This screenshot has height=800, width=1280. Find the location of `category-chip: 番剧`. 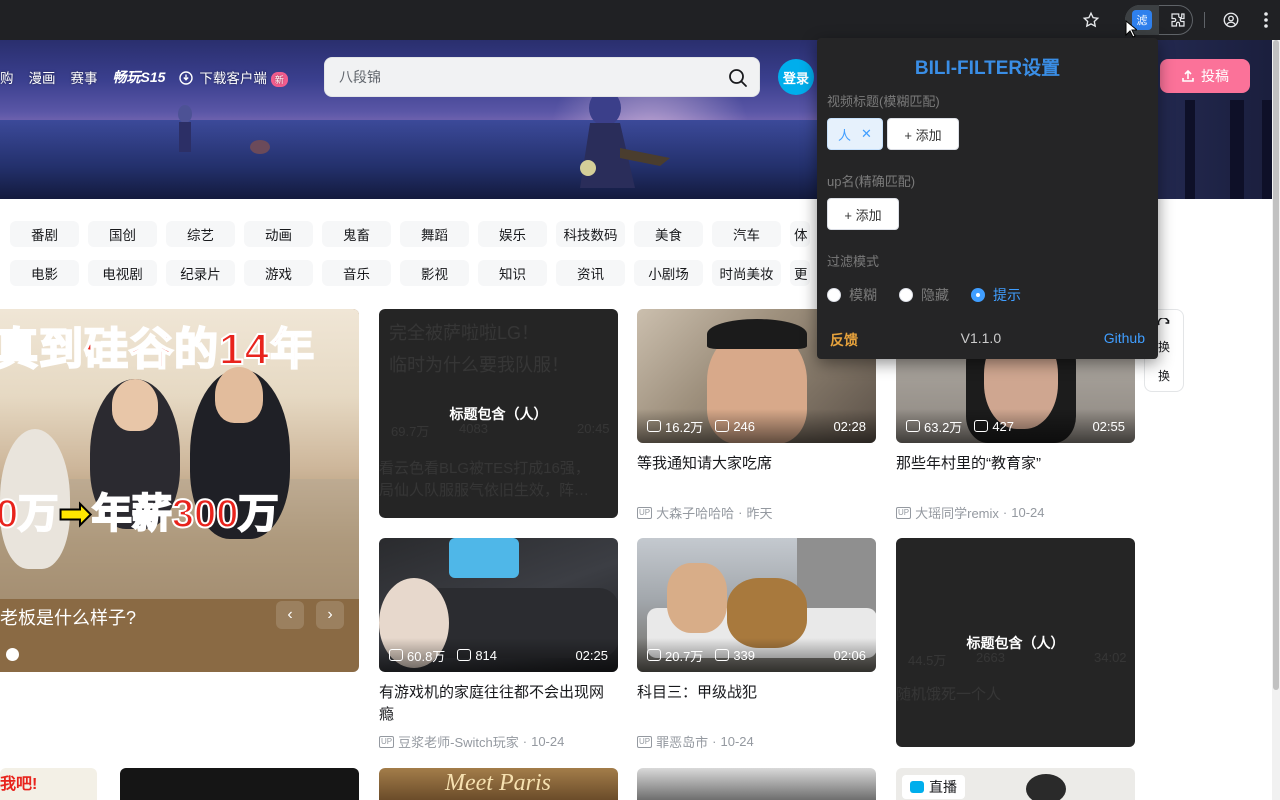

category-chip: 番剧 is located at coordinates (44, 234).